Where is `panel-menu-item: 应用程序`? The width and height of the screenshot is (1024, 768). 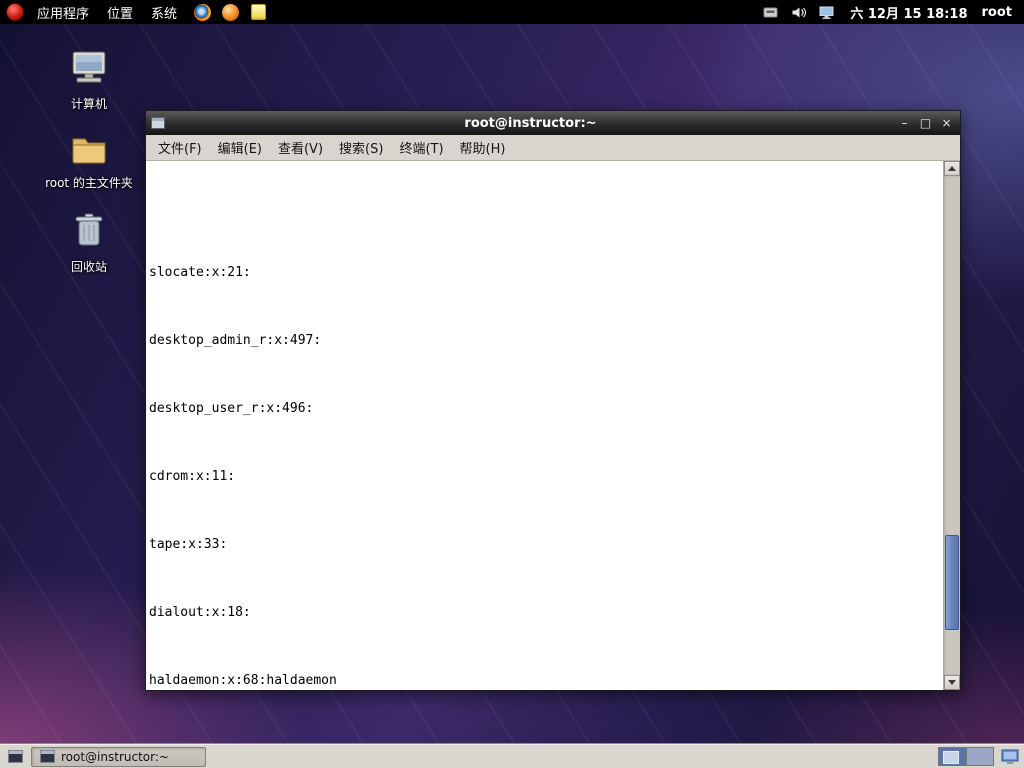
panel-menu-item: 应用程序 is located at coordinates (63, 12).